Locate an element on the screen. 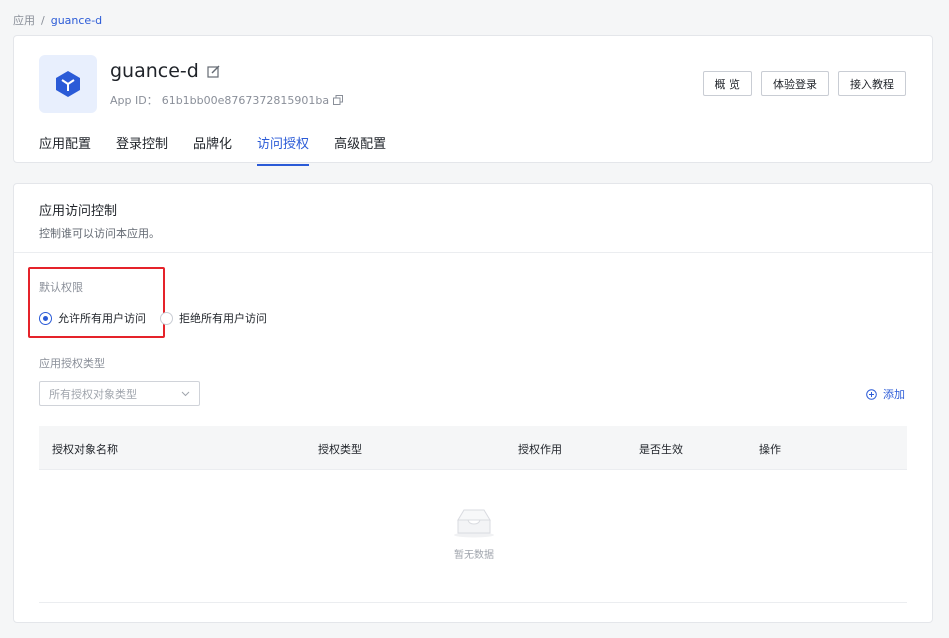 The image size is (949, 638). column-header-auth-type: 授权类型 is located at coordinates (340, 449).